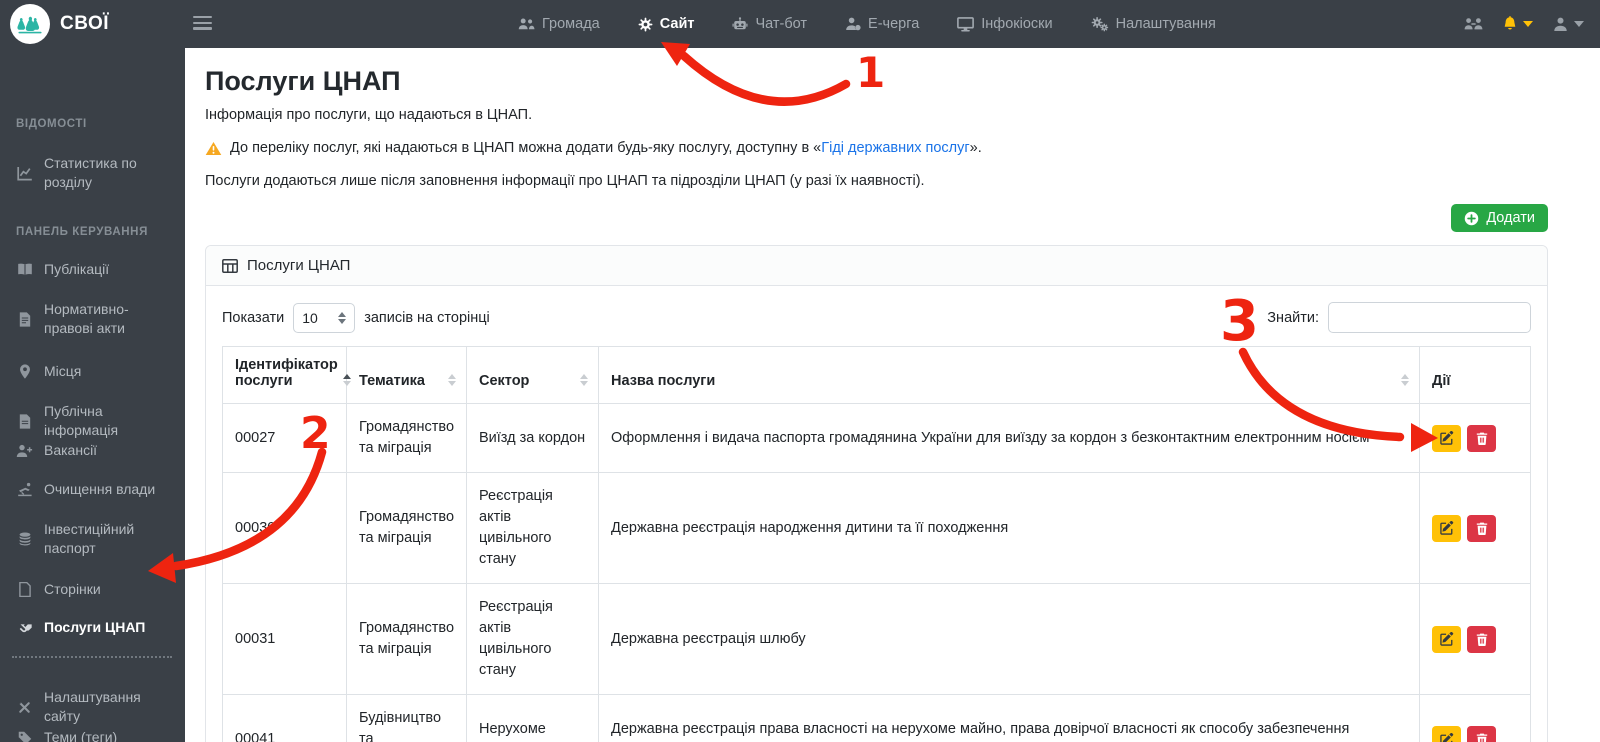  Describe the element at coordinates (24, 539) in the screenshot. I see `coins-icon` at that location.